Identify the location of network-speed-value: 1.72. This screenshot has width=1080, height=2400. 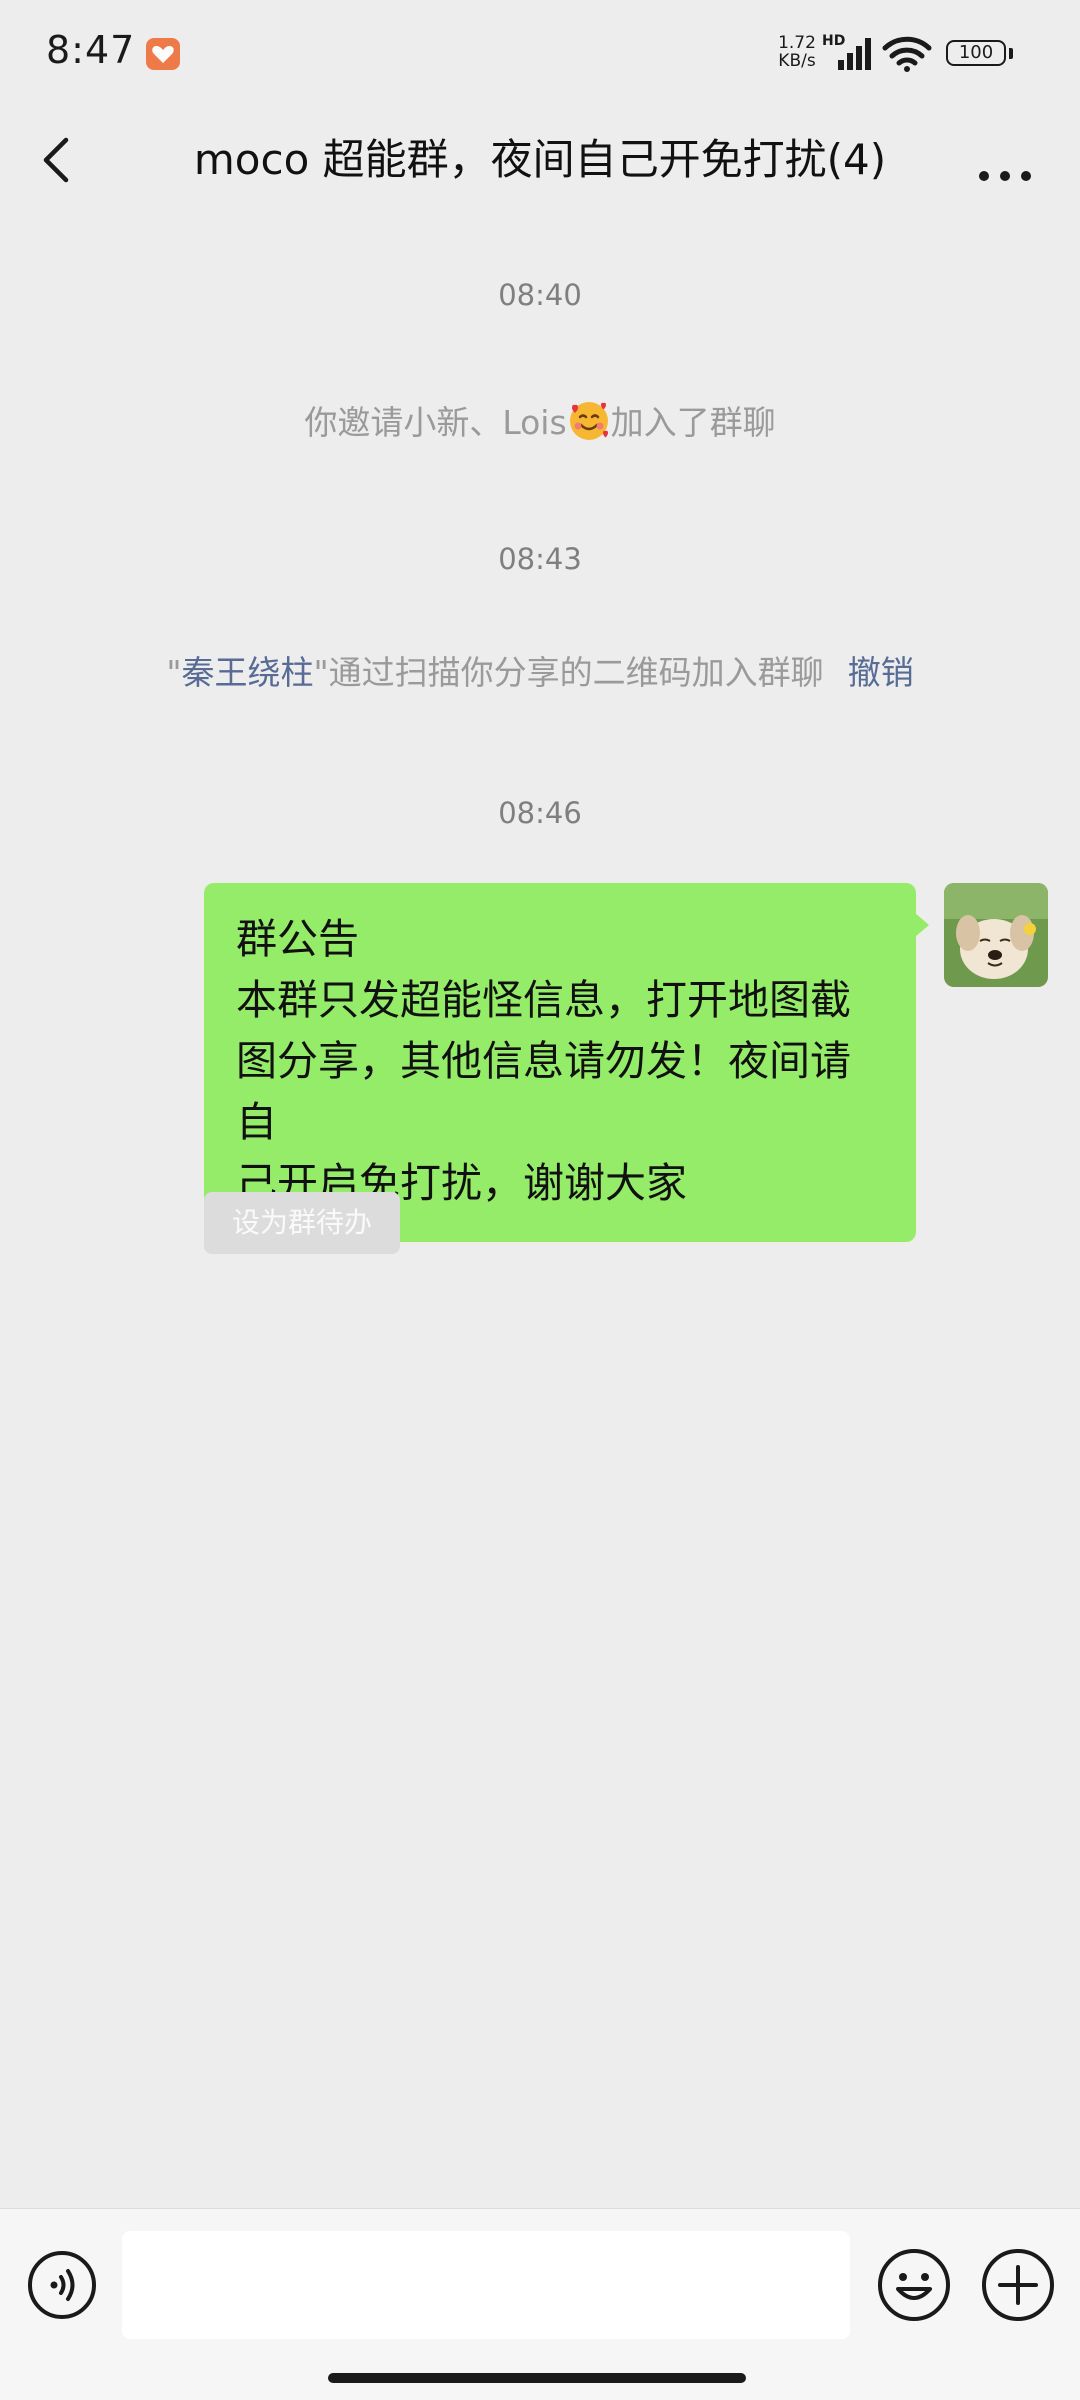
(797, 43).